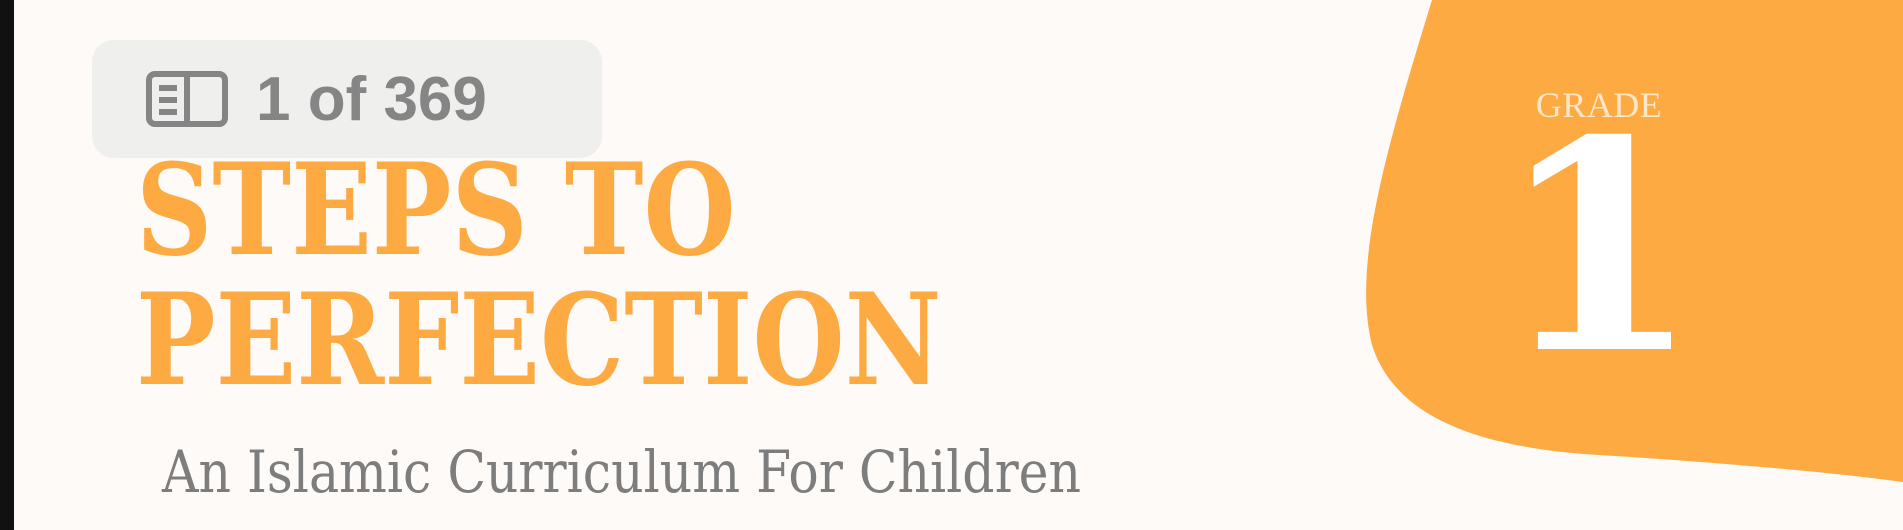 The image size is (1903, 530). I want to click on book-pages-icon, so click(187, 99).